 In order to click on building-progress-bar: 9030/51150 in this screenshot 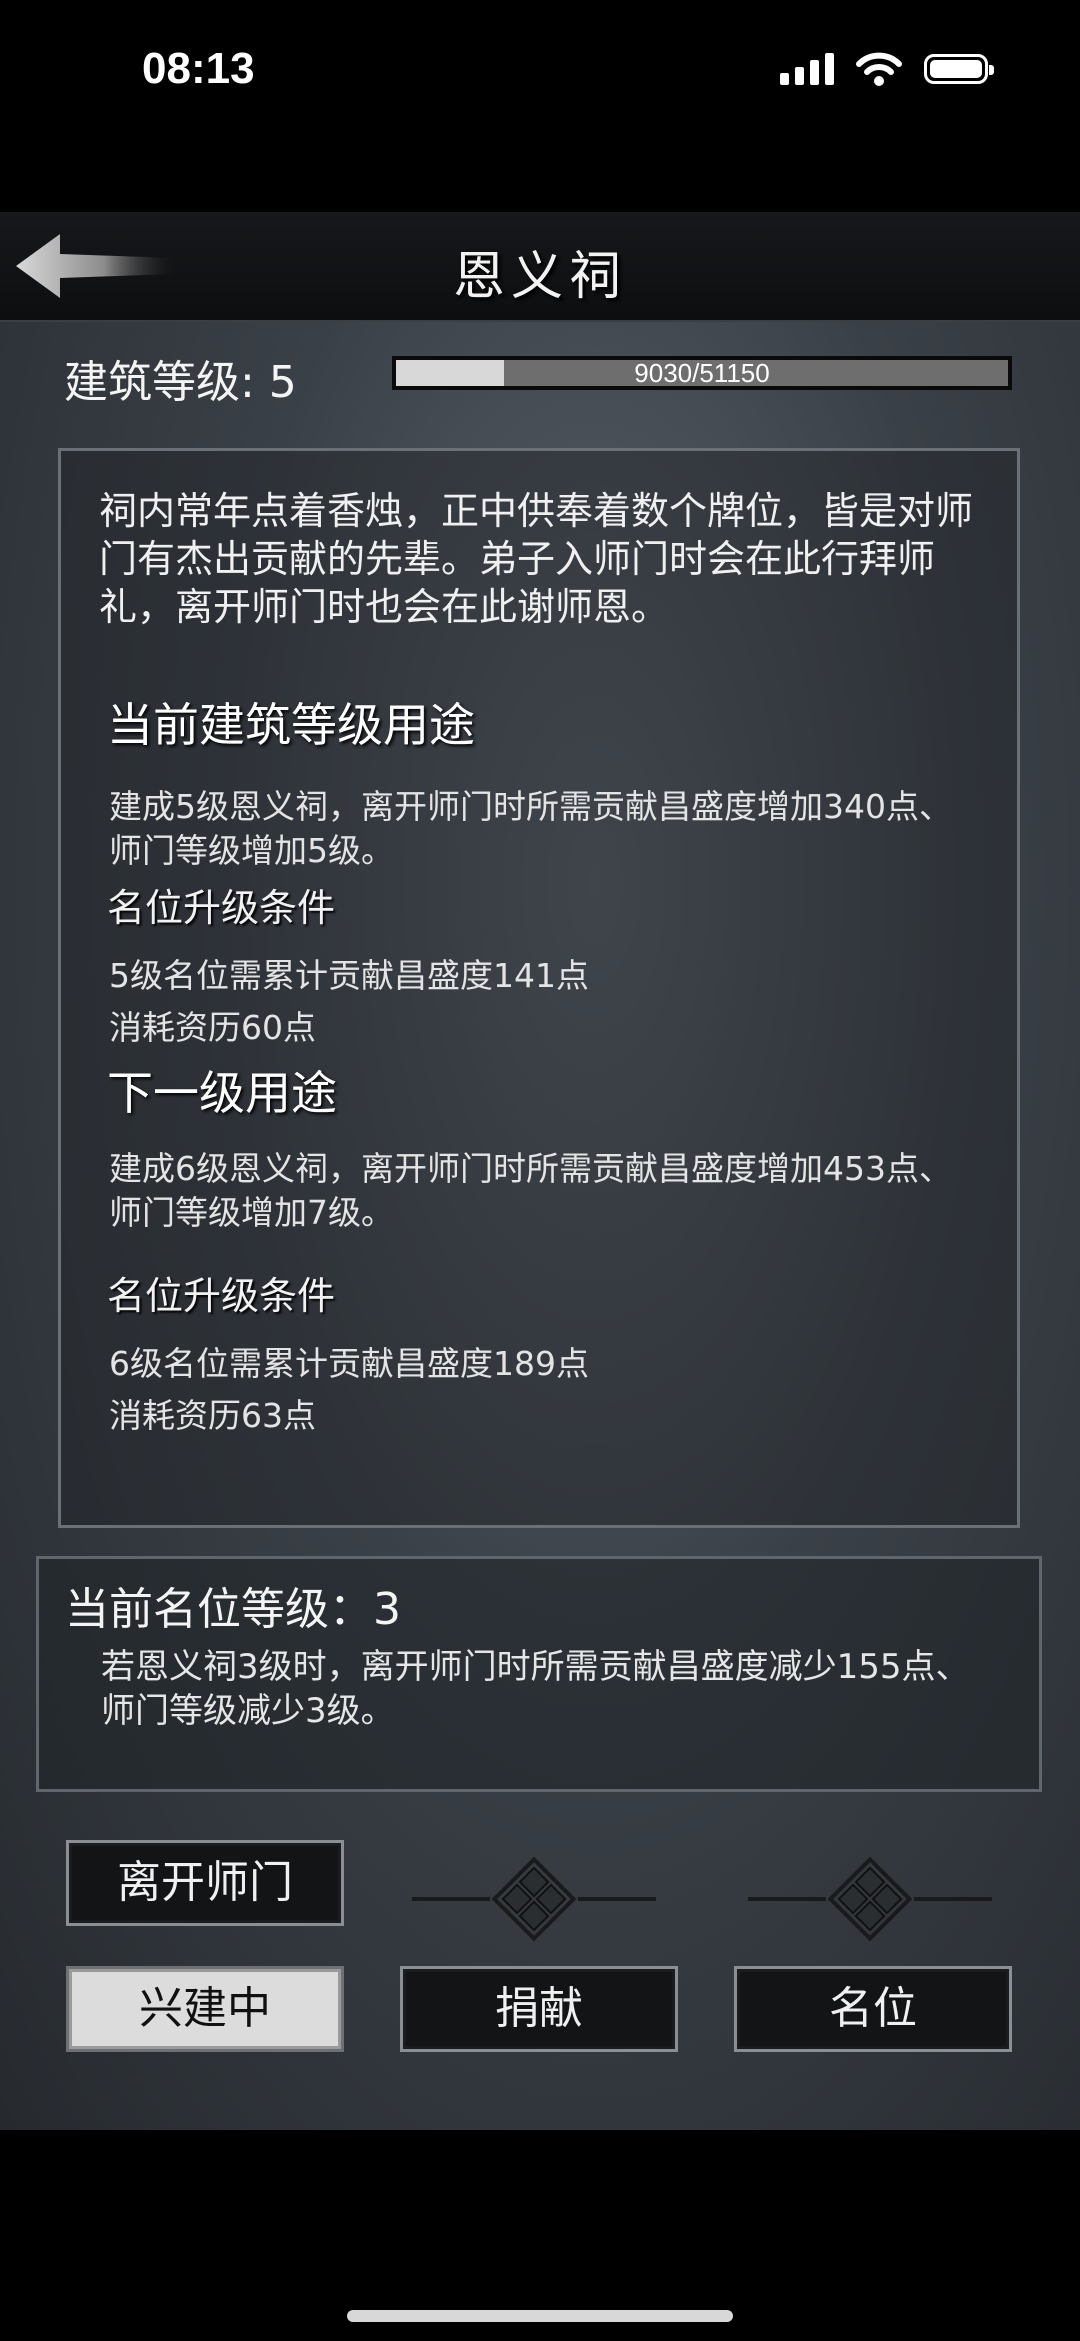, I will do `click(702, 373)`.